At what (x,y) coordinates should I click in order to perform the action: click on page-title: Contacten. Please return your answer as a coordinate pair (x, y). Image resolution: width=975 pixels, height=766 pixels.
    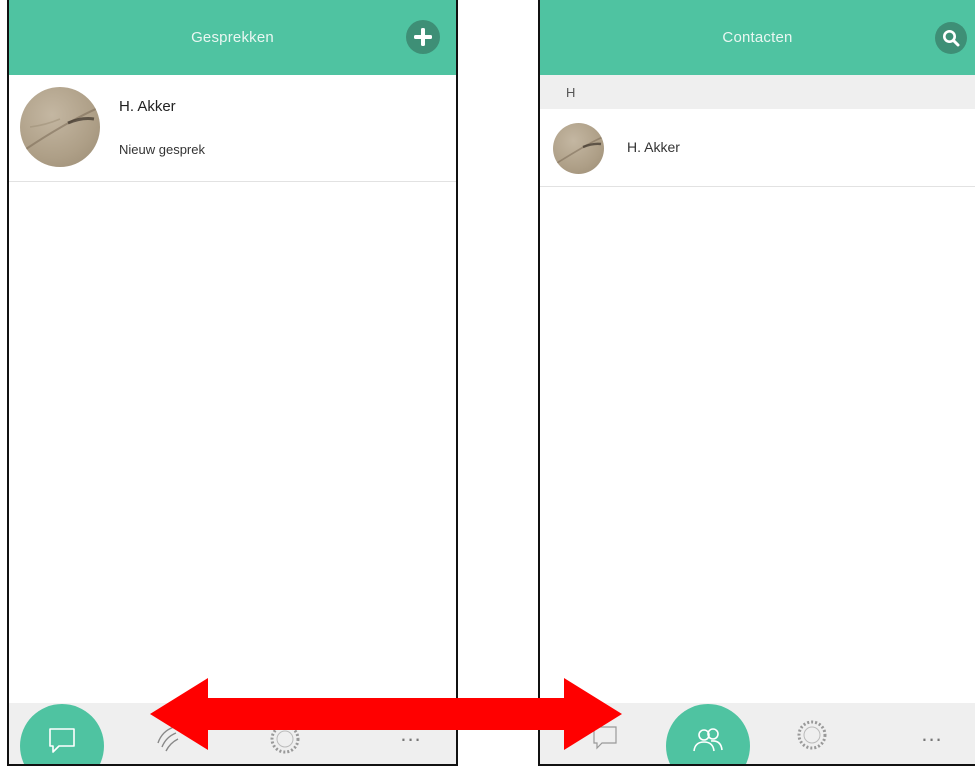
    Looking at the image, I should click on (757, 37).